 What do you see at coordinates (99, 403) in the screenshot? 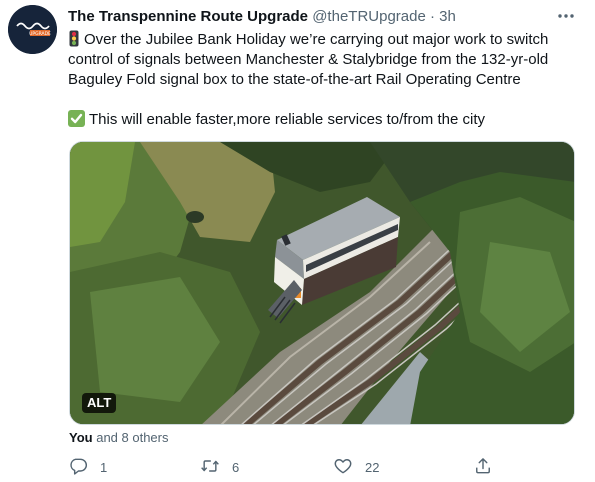
I see `alt-badge: ALT` at bounding box center [99, 403].